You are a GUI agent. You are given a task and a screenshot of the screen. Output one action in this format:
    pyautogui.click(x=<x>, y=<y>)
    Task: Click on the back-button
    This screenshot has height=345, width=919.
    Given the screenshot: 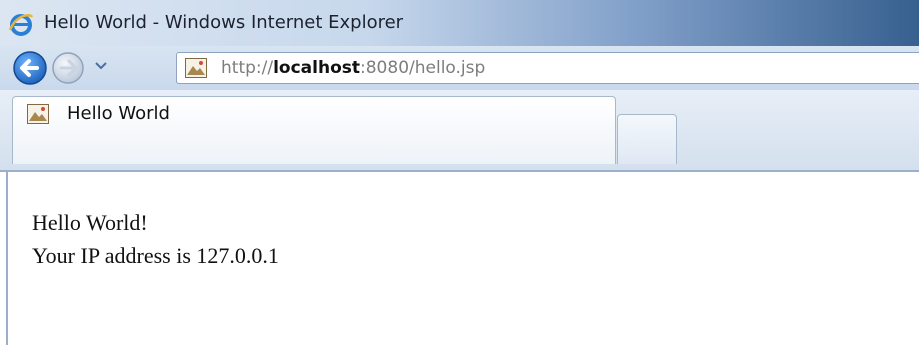 What is the action you would take?
    pyautogui.click(x=30, y=68)
    